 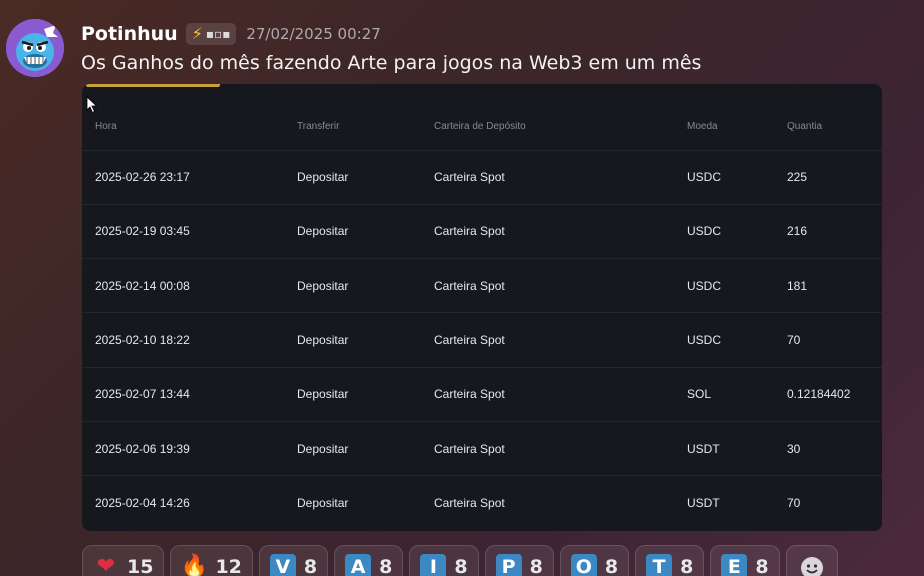 What do you see at coordinates (197, 33) in the screenshot?
I see `lightning-icon: ⚡` at bounding box center [197, 33].